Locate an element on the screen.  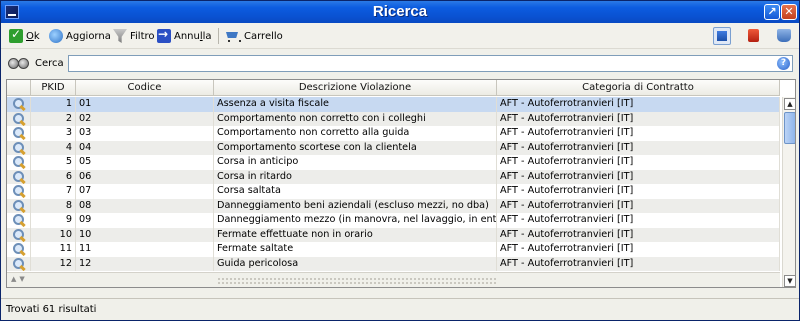
undo-label: Annulla is located at coordinates (193, 36).